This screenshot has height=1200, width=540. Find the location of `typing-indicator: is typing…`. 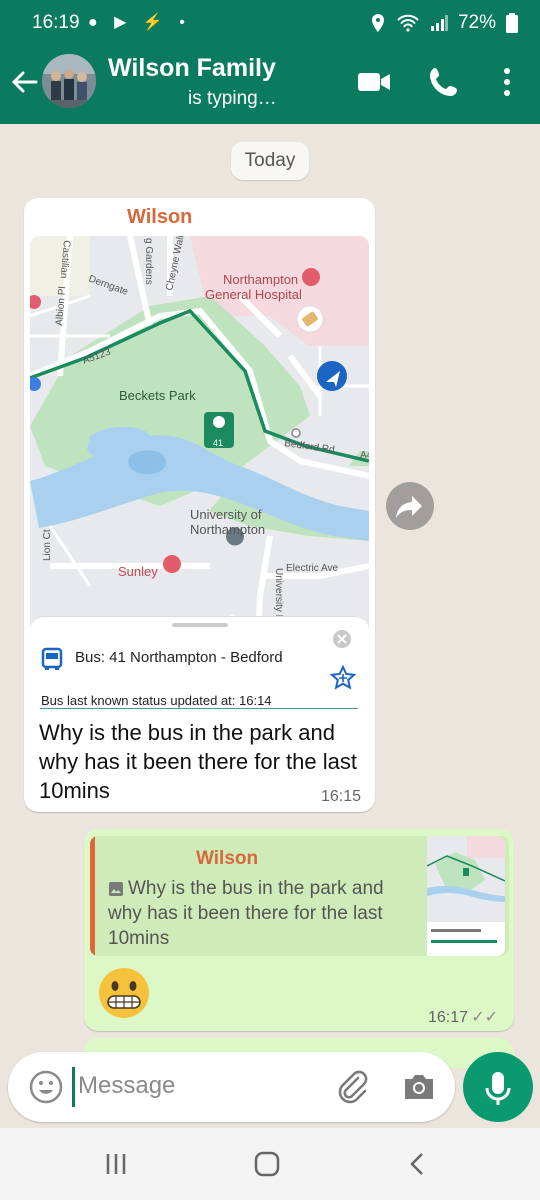

typing-indicator: is typing… is located at coordinates (232, 98).